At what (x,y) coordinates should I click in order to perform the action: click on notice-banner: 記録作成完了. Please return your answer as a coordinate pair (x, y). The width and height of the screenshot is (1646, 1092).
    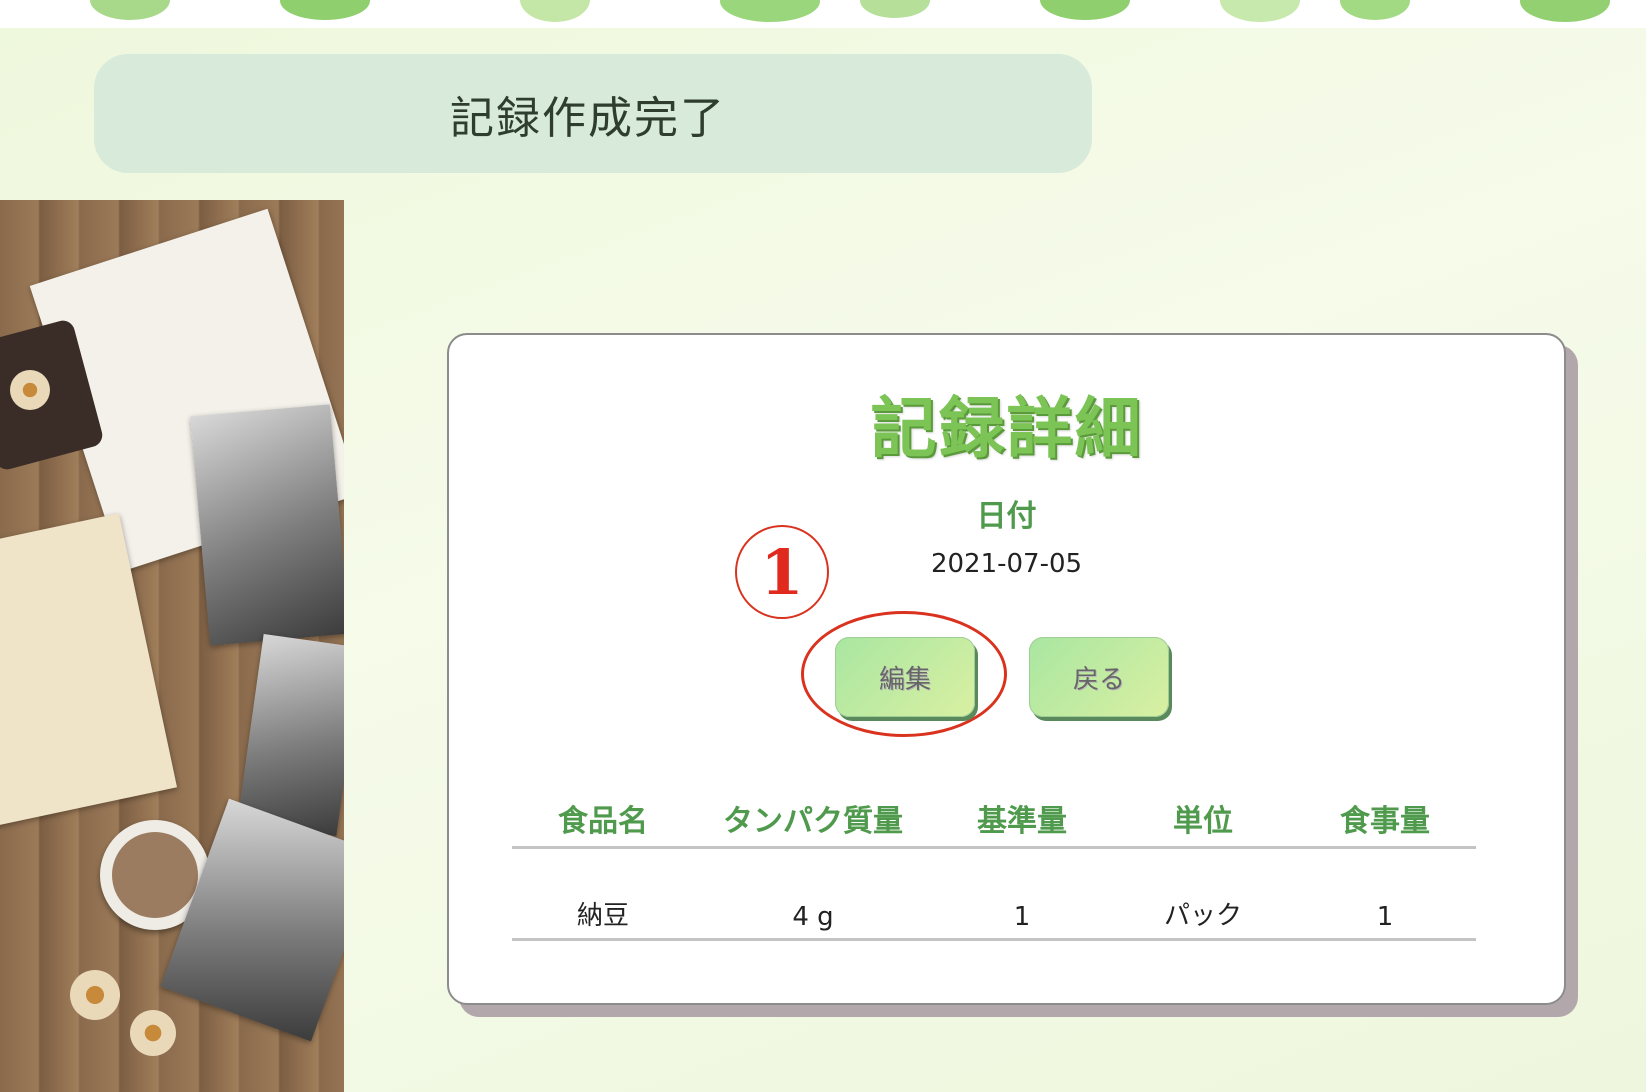
    Looking at the image, I should click on (593, 113).